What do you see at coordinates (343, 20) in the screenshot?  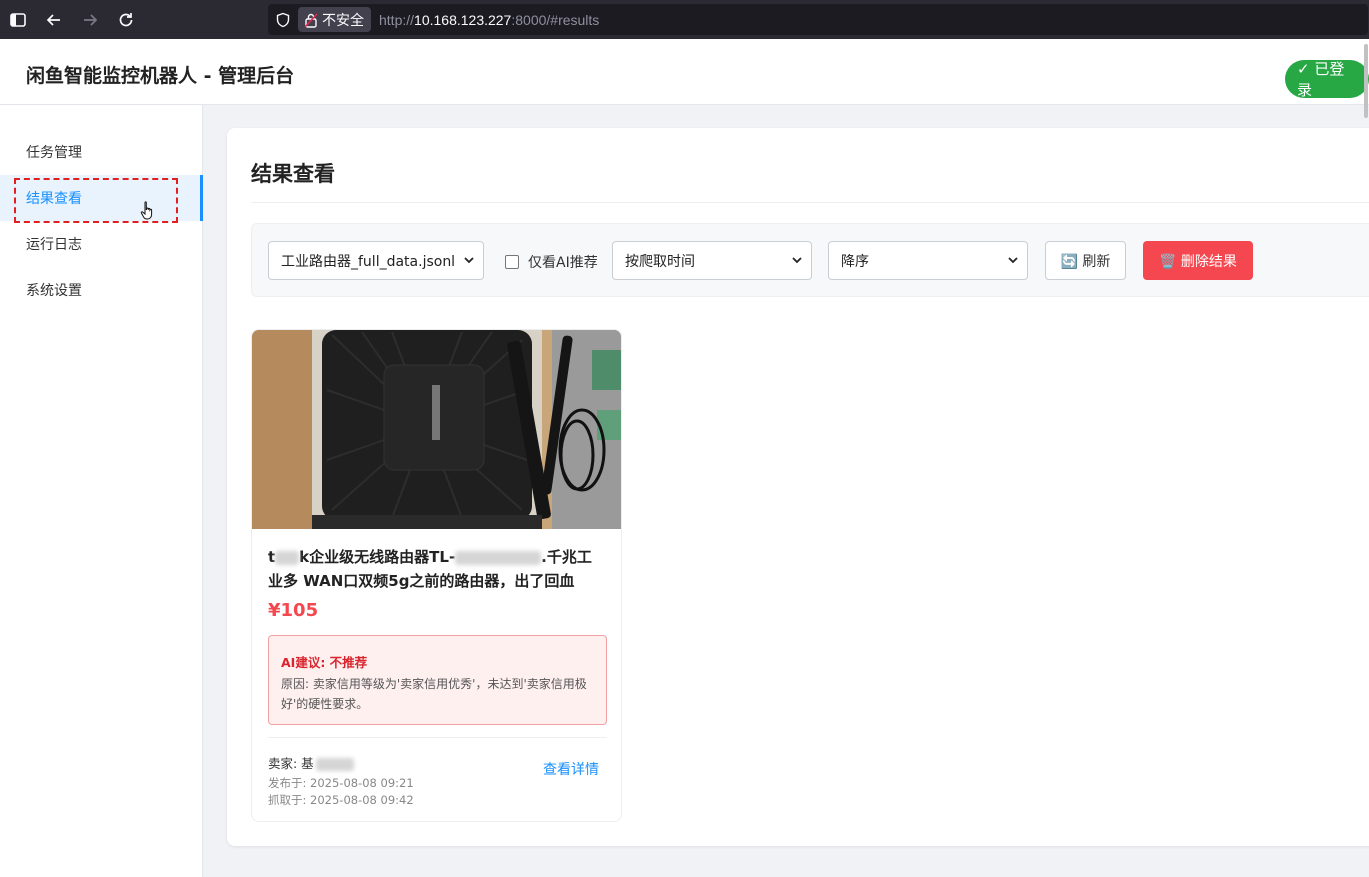 I see `insecure-label: 不安全` at bounding box center [343, 20].